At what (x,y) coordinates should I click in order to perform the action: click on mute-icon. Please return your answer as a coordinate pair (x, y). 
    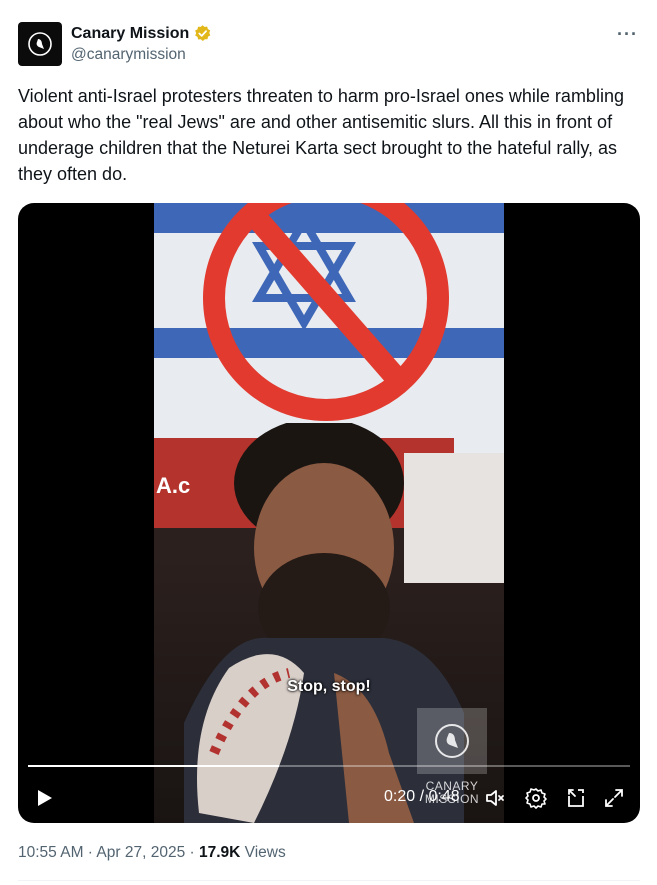
    Looking at the image, I should click on (496, 798).